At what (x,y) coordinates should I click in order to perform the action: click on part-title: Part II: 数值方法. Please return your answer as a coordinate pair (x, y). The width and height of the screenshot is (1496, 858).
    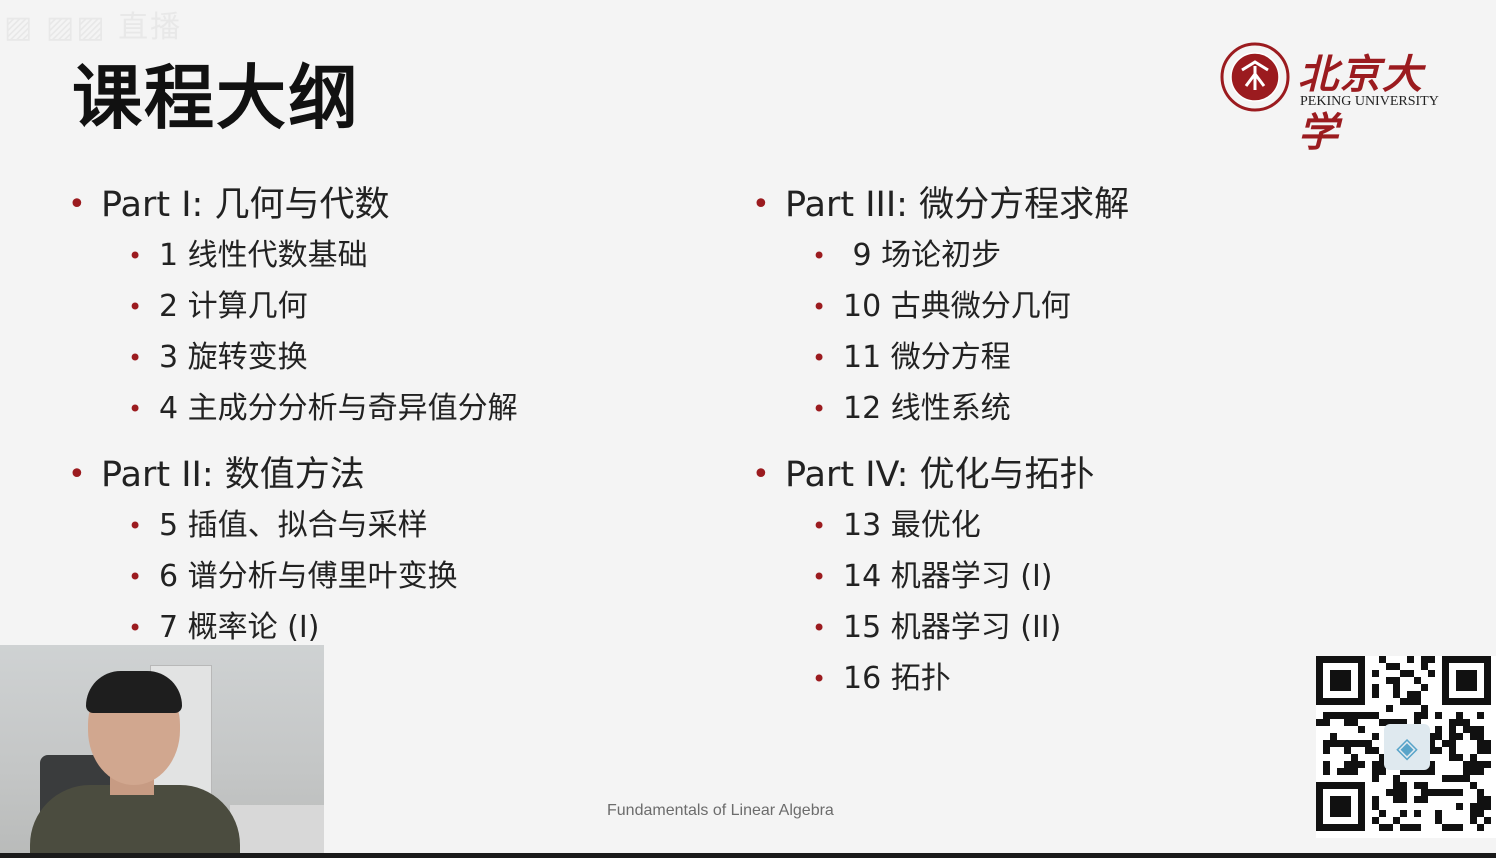
    Looking at the image, I should click on (233, 475).